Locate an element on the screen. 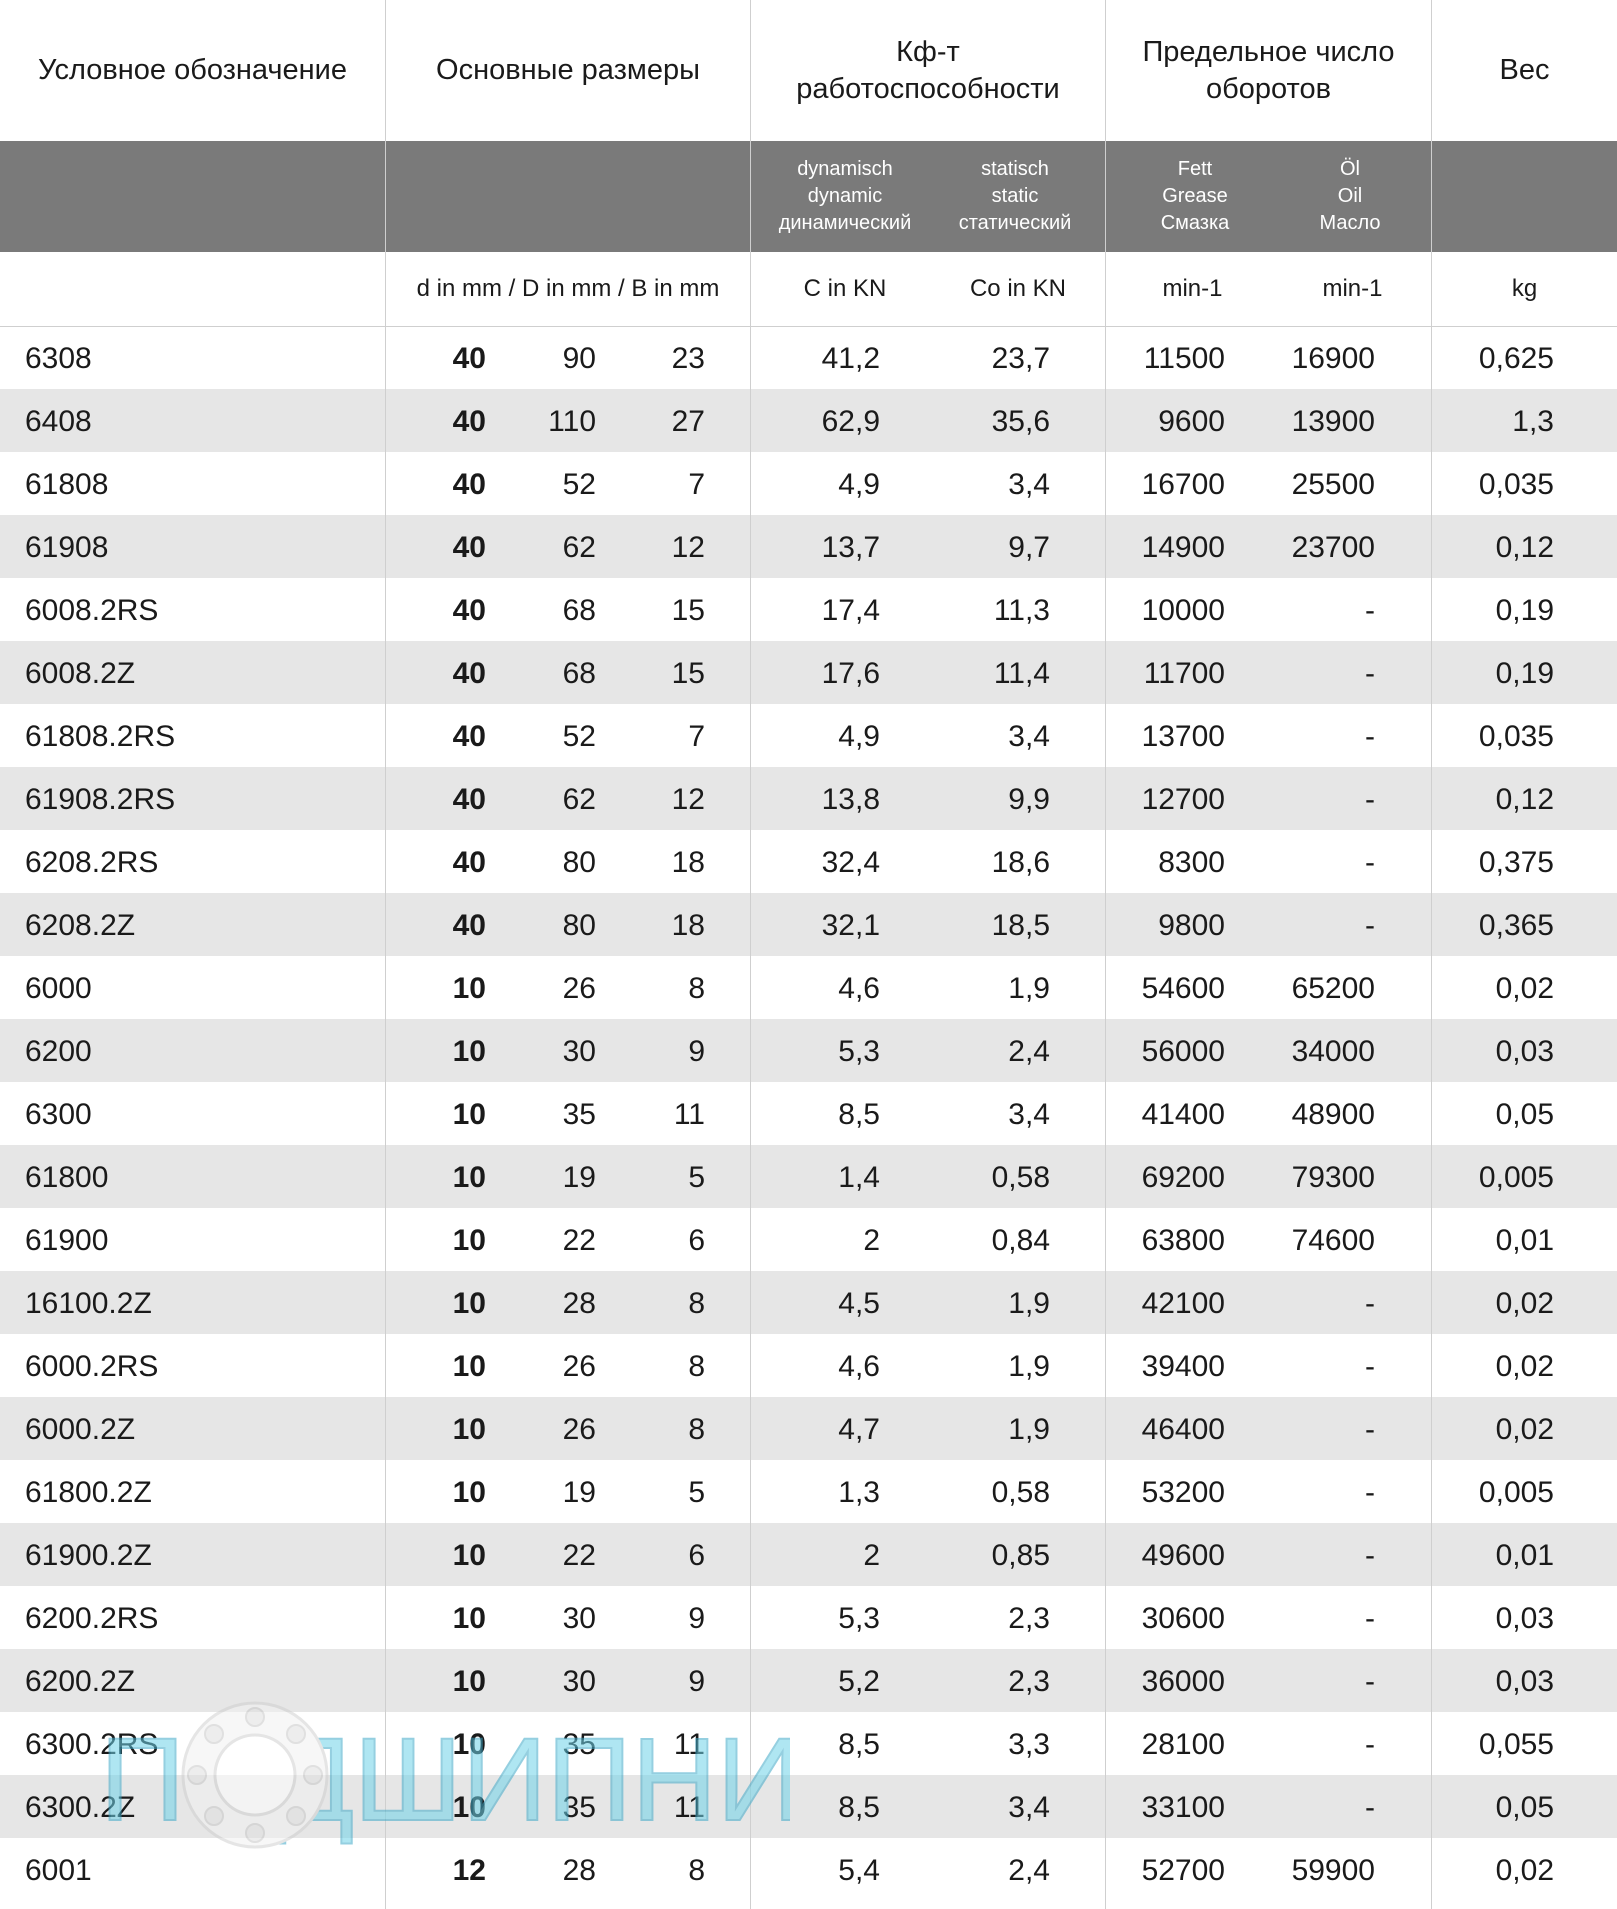 This screenshot has width=1617, height=1909. cell-B: 5 is located at coordinates (696, 1177).